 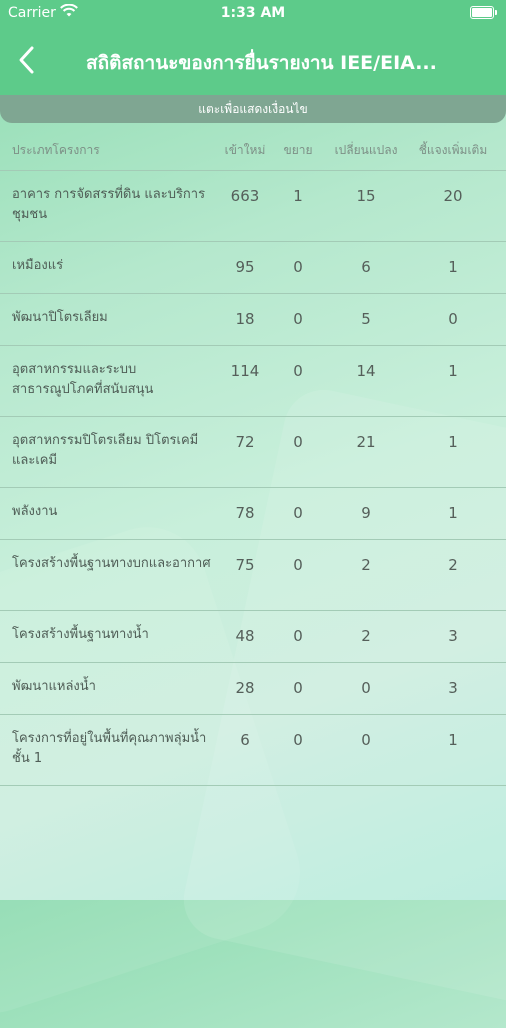 I want to click on expand-cell: 1, so click(x=298, y=196).